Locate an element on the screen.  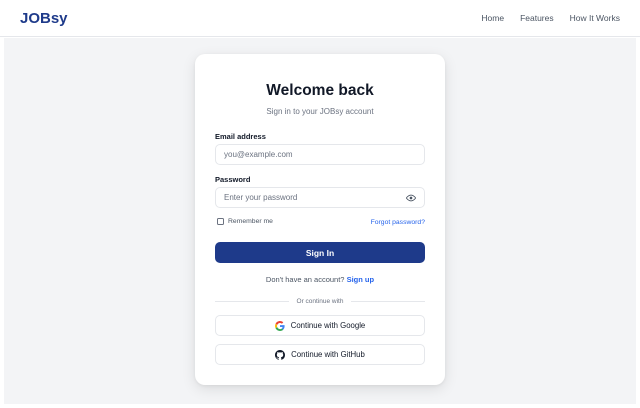
signup-row: Don't have an account? Sign up is located at coordinates (320, 279).